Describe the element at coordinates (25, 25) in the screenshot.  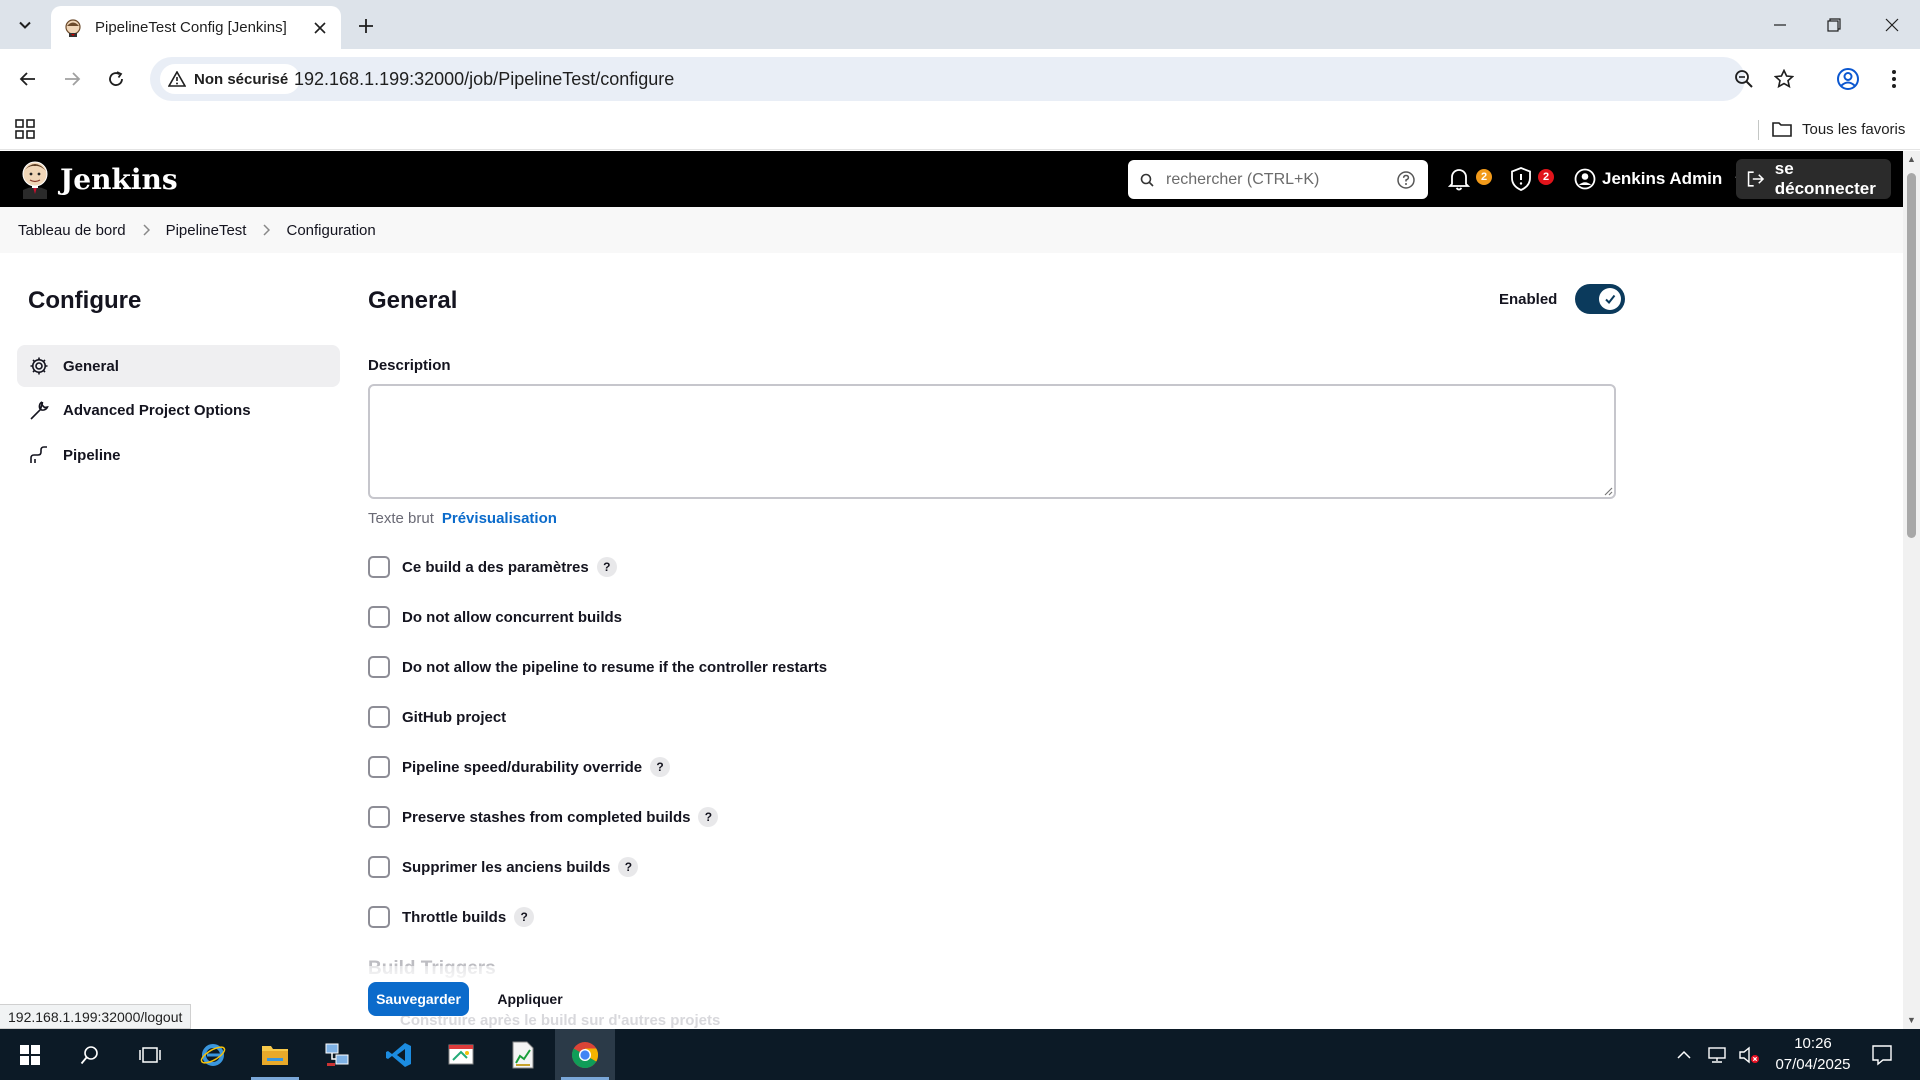
I see `tab-search-button` at that location.